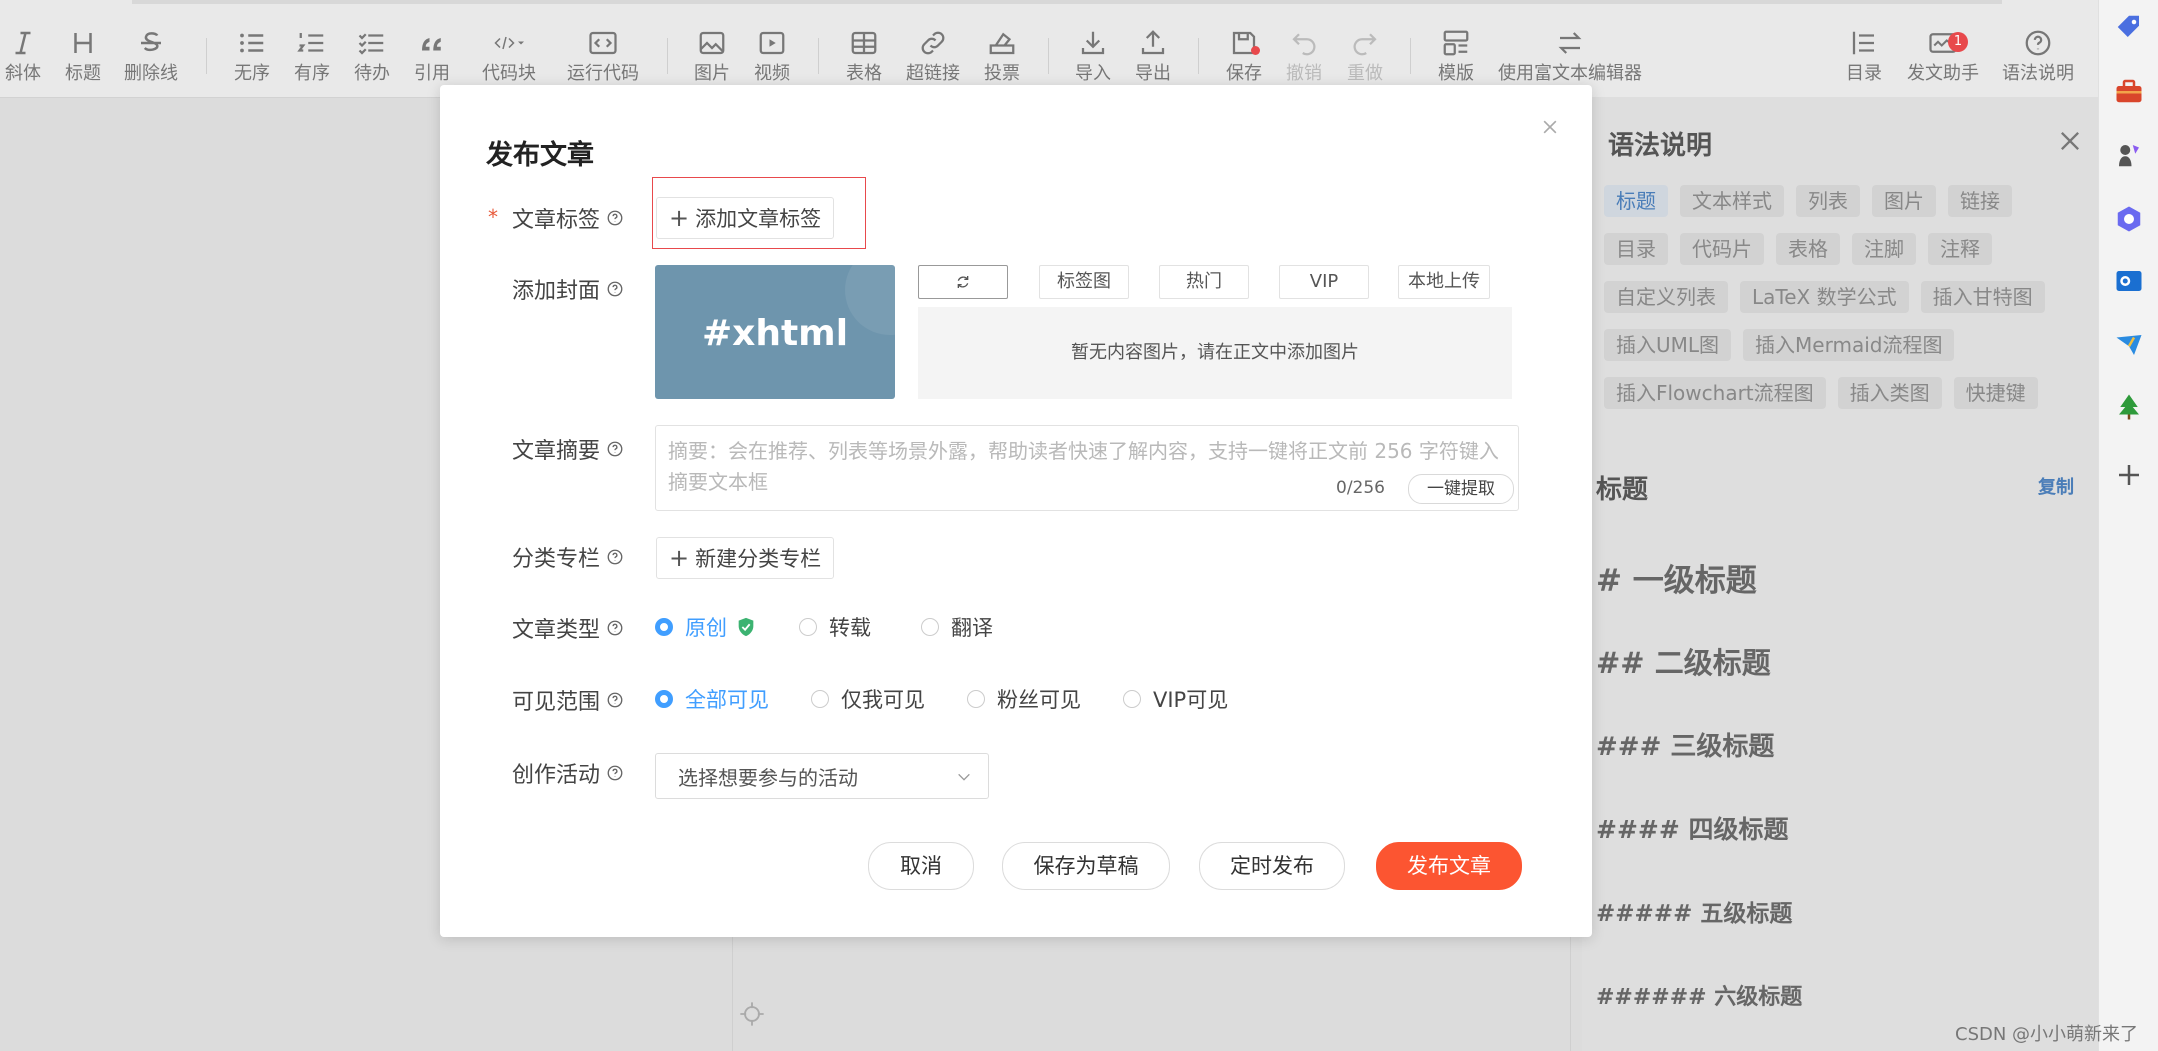 This screenshot has height=1051, width=2158. I want to click on syntax-chip: 图片, so click(1904, 201).